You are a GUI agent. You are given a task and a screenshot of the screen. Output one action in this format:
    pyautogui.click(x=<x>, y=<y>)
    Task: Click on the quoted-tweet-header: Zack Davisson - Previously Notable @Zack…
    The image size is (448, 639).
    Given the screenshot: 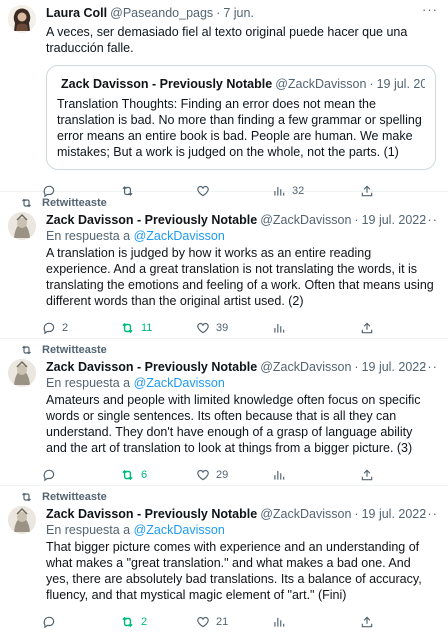 What is the action you would take?
    pyautogui.click(x=241, y=83)
    